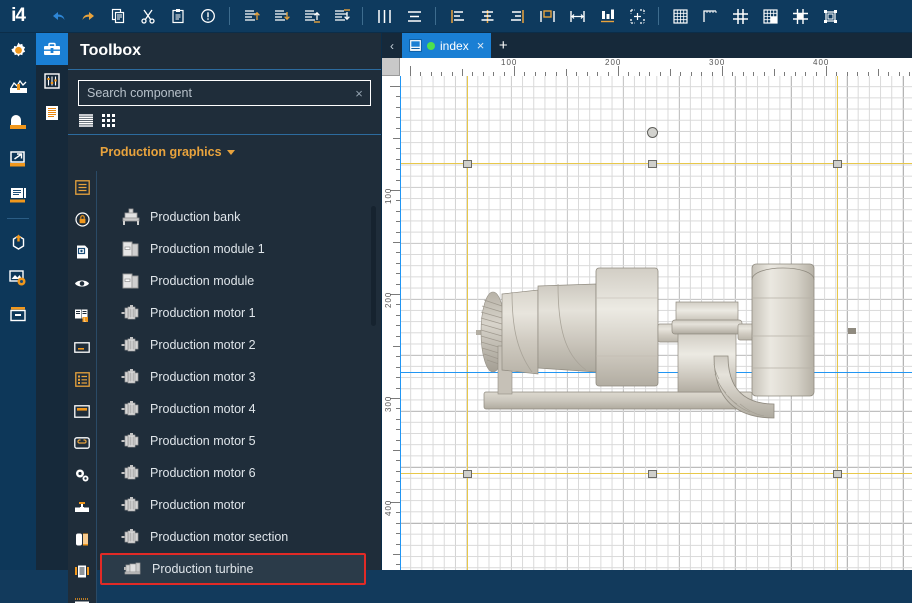 This screenshot has width=912, height=603. What do you see at coordinates (82, 411) in the screenshot?
I see `panel-icon` at bounding box center [82, 411].